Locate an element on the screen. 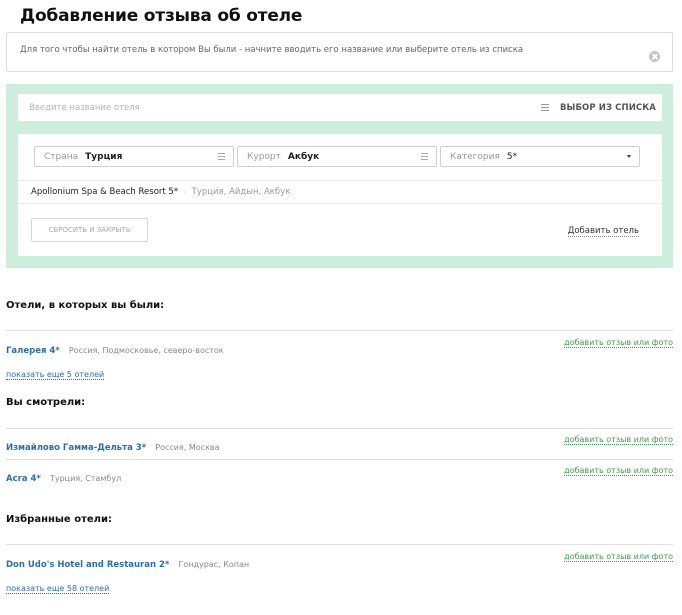  hotel-name-link: Don Udo's Hotel and Restauran 2* is located at coordinates (87, 565).